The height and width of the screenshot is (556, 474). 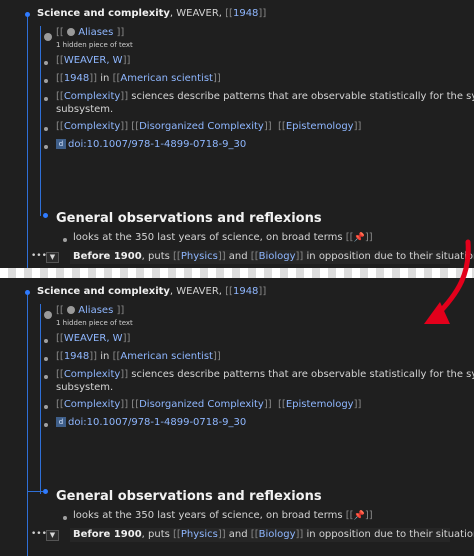 What do you see at coordinates (35, 491) in the screenshot?
I see `tree-elbow-line` at bounding box center [35, 491].